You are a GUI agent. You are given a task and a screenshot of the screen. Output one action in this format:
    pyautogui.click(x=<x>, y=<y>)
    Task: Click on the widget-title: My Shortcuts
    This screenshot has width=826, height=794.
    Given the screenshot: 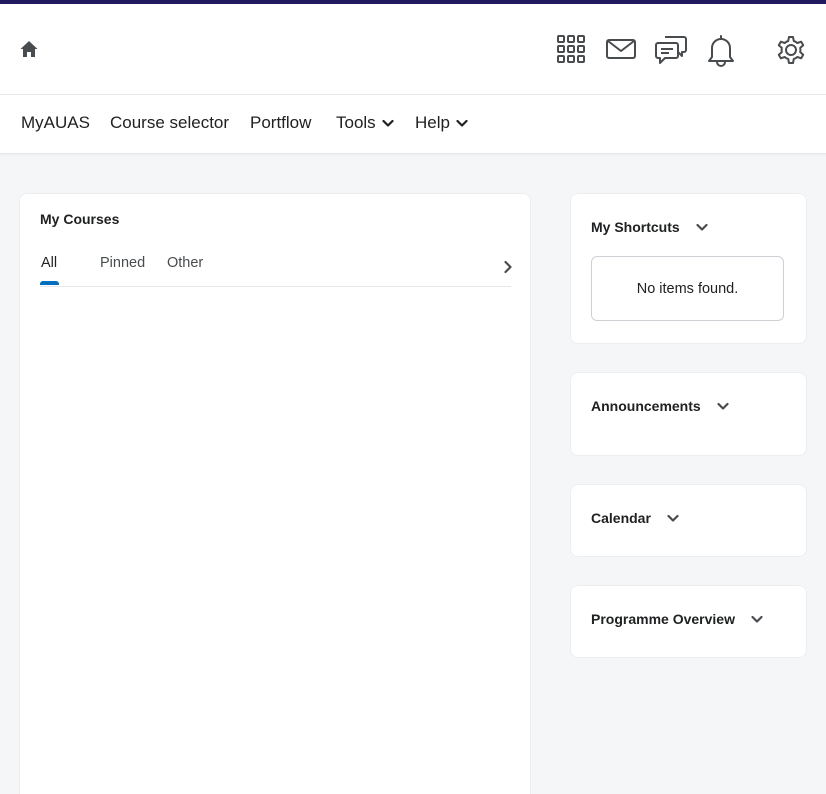 What is the action you would take?
    pyautogui.click(x=635, y=227)
    